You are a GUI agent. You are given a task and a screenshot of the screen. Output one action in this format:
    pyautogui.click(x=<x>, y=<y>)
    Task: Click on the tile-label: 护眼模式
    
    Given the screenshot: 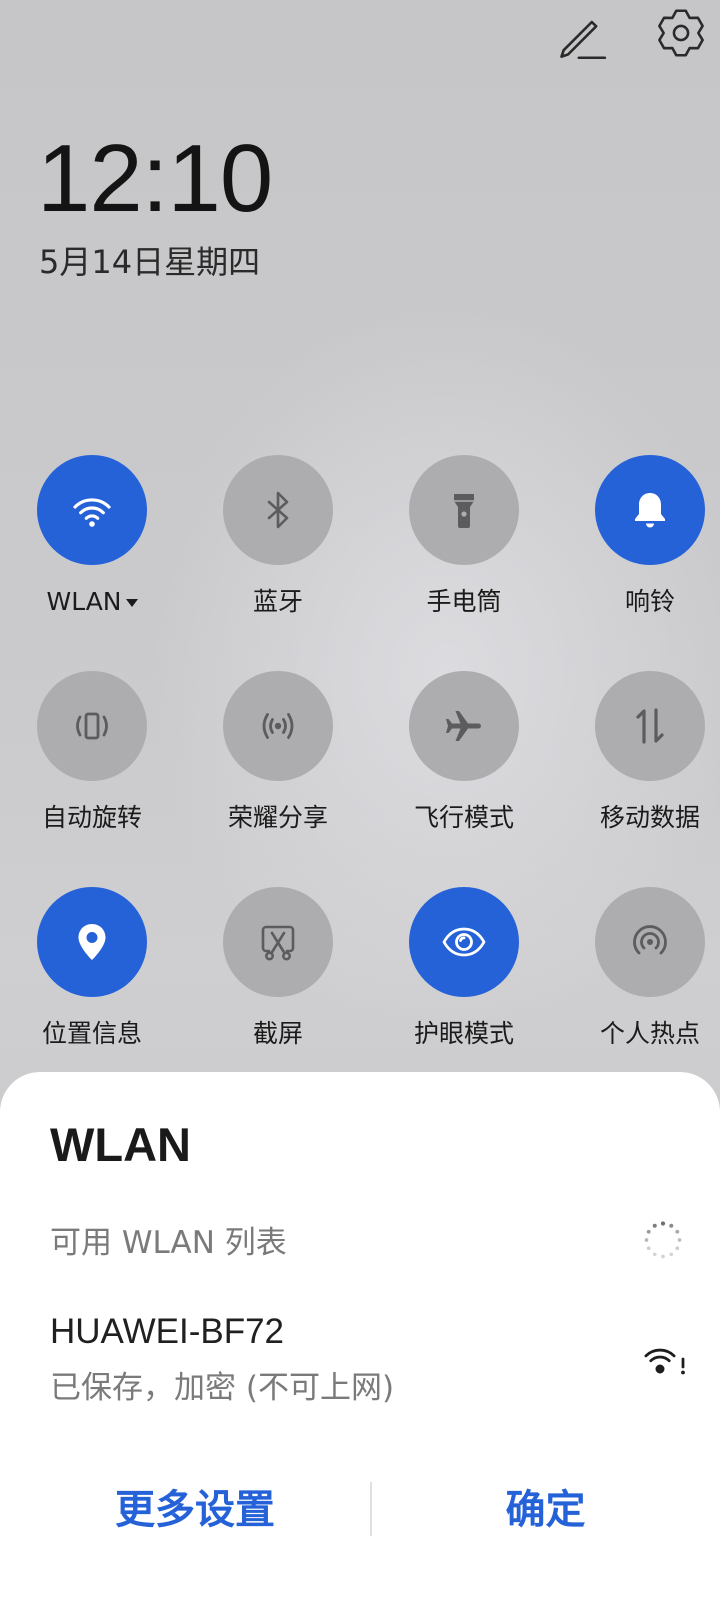 What is the action you would take?
    pyautogui.click(x=463, y=1033)
    